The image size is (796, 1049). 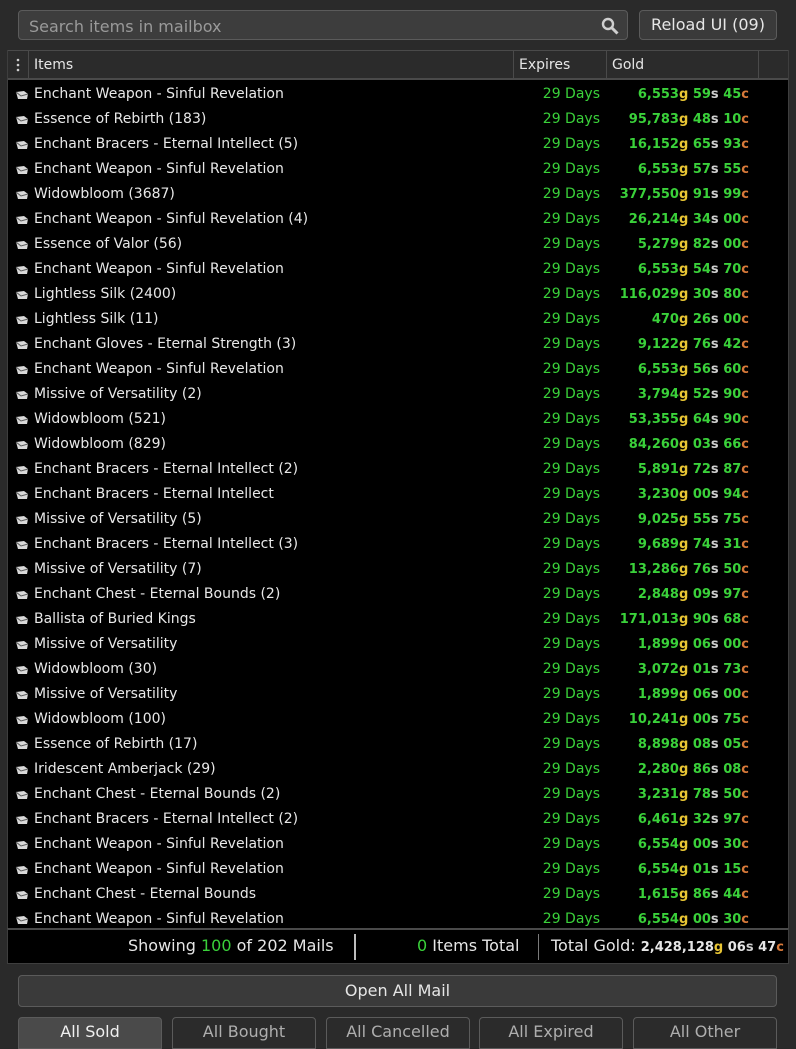 I want to click on gold-amount: 2,280, so click(x=658, y=769).